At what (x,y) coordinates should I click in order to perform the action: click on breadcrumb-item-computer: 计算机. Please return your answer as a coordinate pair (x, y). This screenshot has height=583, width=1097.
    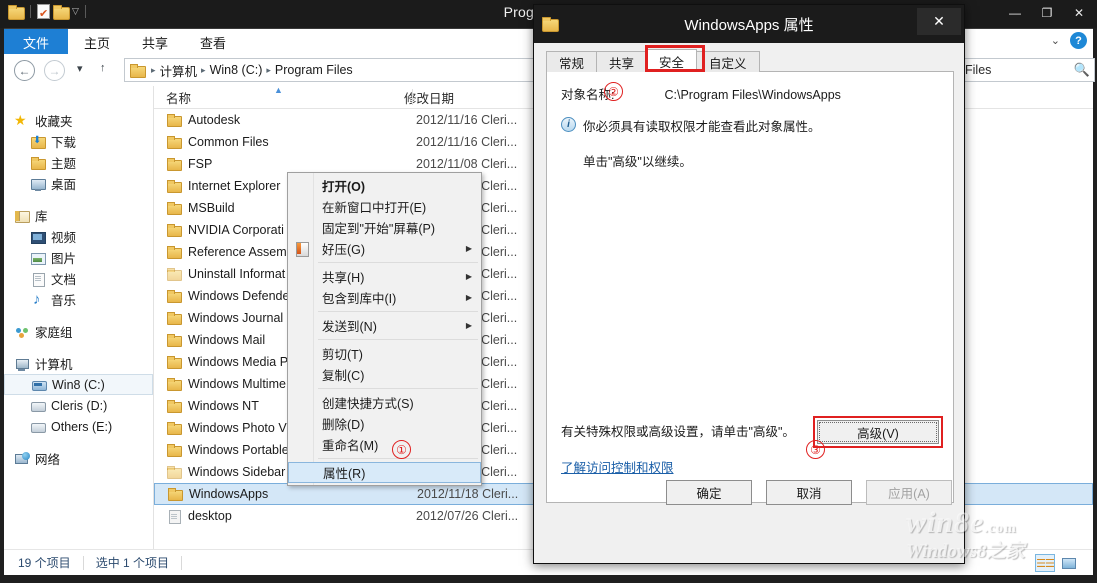
    Looking at the image, I should click on (179, 70).